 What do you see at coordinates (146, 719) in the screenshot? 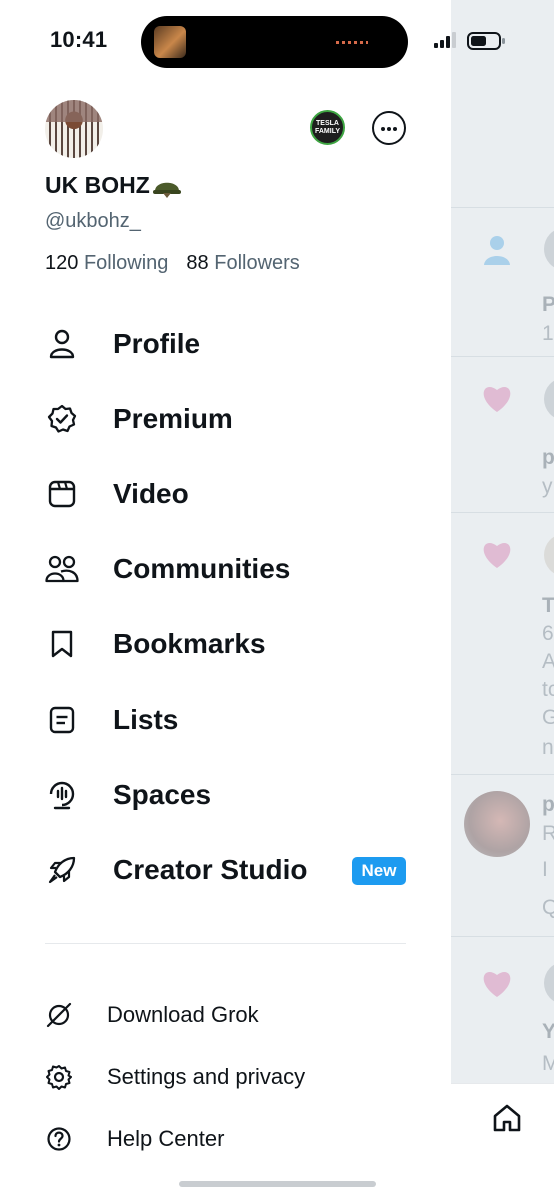
I see `menu-label: Lists` at bounding box center [146, 719].